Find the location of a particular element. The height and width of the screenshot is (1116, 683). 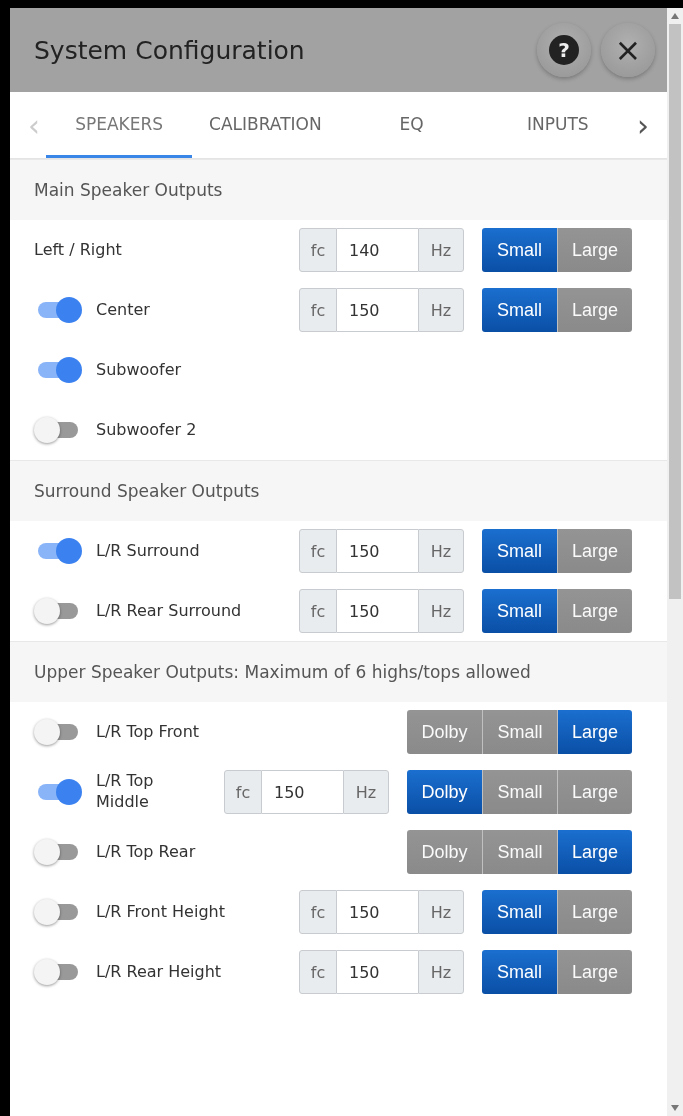

tab: INPUTS is located at coordinates (557, 125).